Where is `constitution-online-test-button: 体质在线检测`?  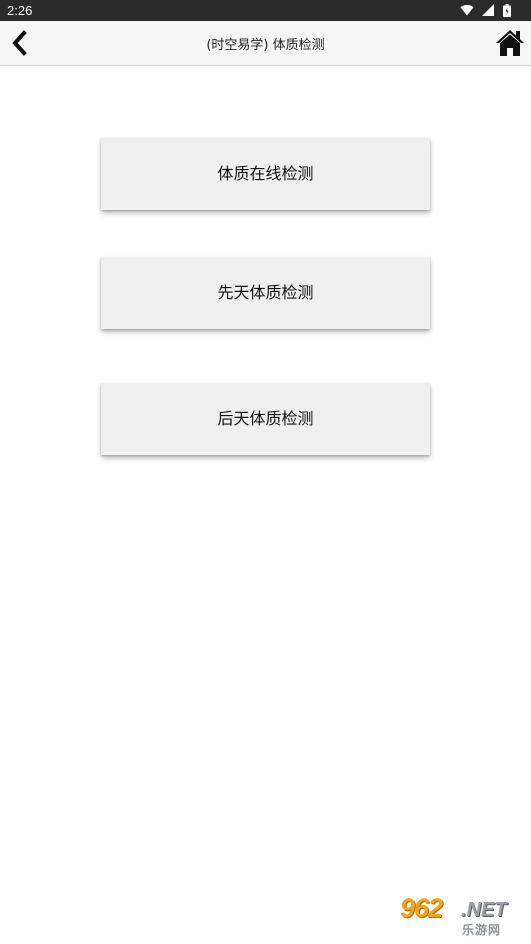 constitution-online-test-button: 体质在线检测 is located at coordinates (265, 174).